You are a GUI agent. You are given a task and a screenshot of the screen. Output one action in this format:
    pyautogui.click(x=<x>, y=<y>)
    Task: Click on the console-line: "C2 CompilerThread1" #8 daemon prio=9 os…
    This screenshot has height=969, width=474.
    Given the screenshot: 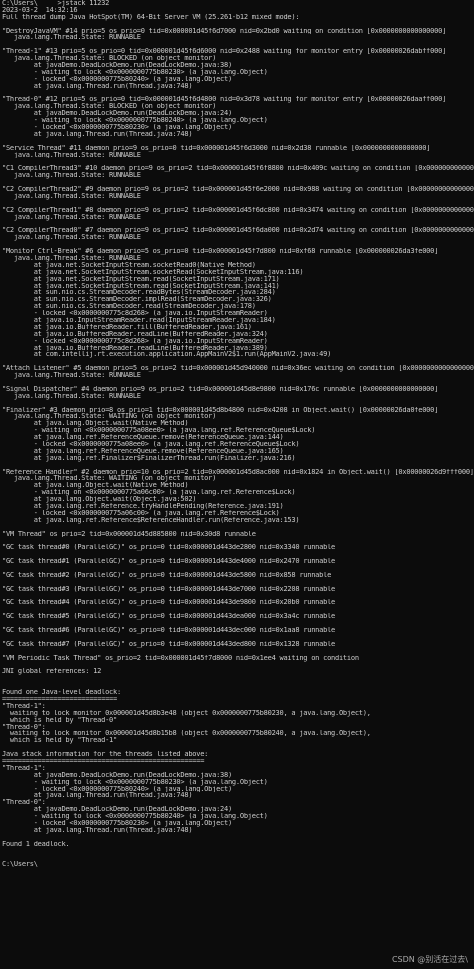 What is the action you would take?
    pyautogui.click(x=238, y=210)
    